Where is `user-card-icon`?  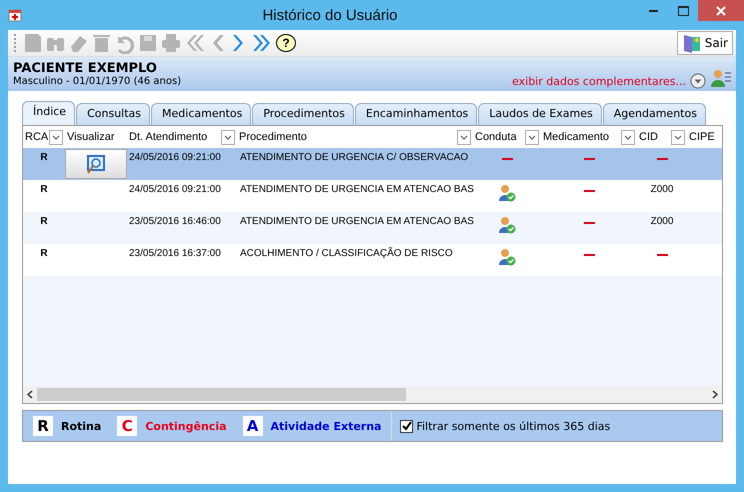 user-card-icon is located at coordinates (721, 78).